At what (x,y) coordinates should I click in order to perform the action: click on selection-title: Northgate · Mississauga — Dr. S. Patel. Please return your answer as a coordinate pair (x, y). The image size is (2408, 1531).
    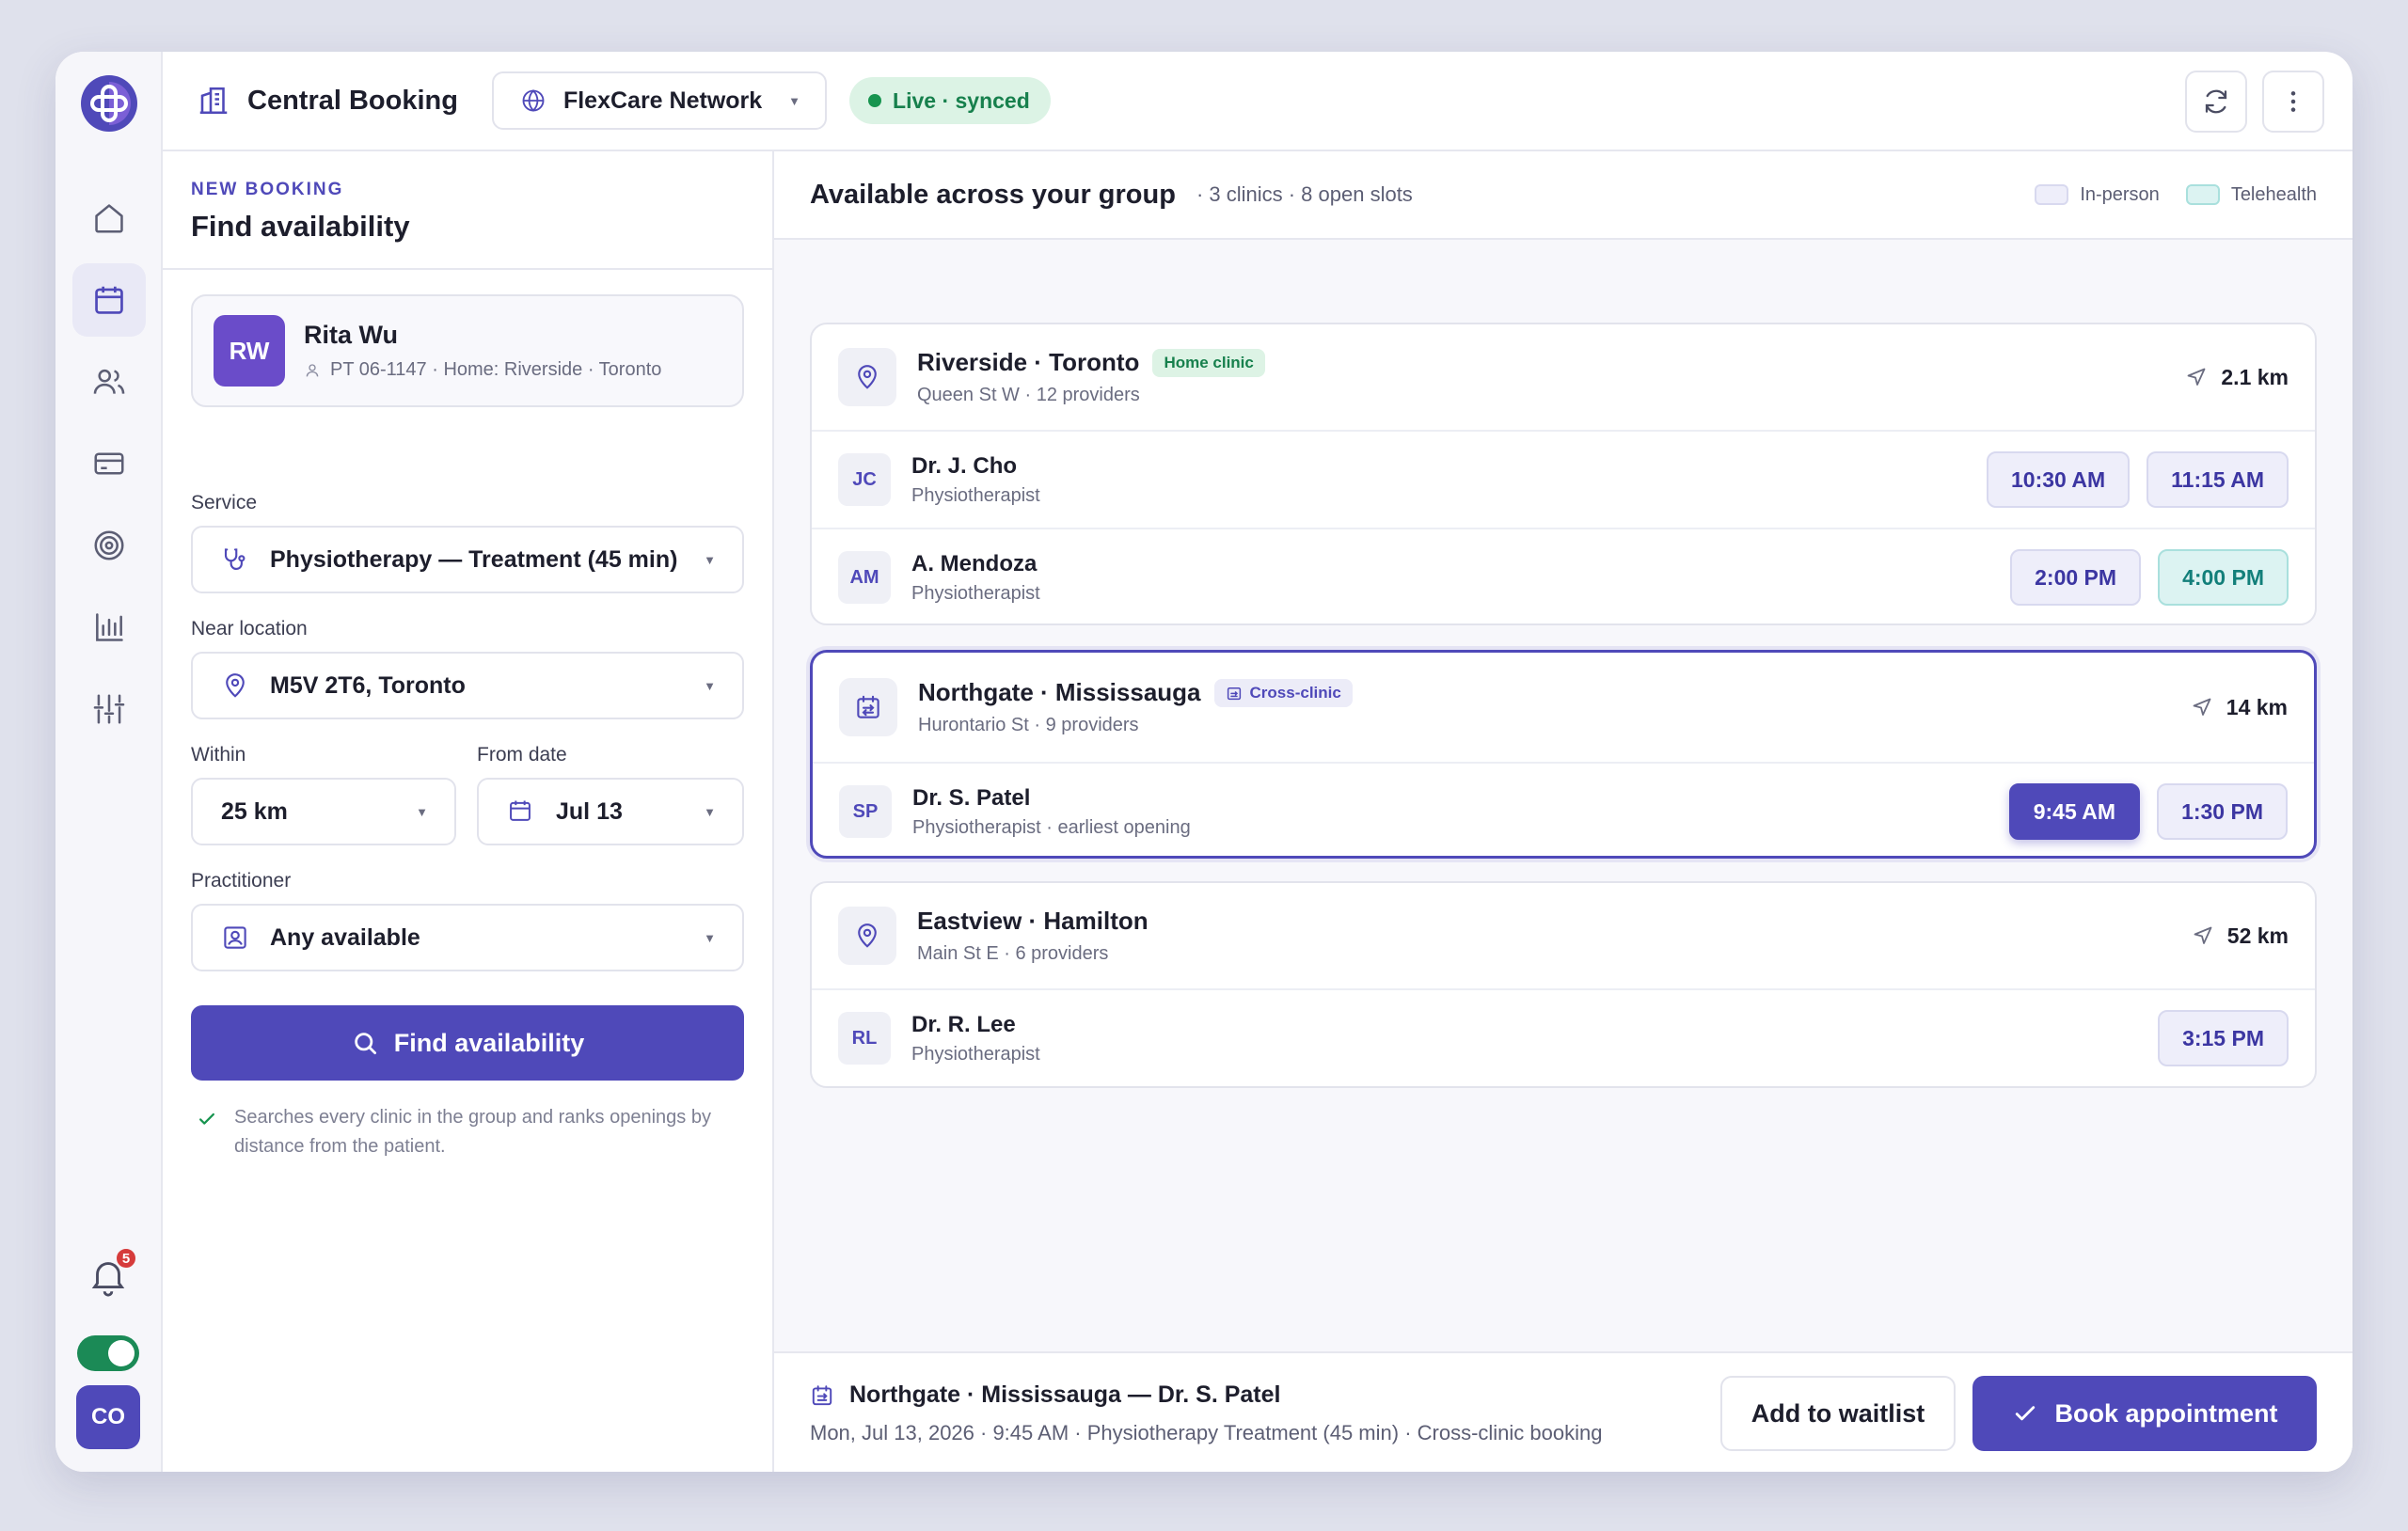
    Looking at the image, I should click on (1065, 1394).